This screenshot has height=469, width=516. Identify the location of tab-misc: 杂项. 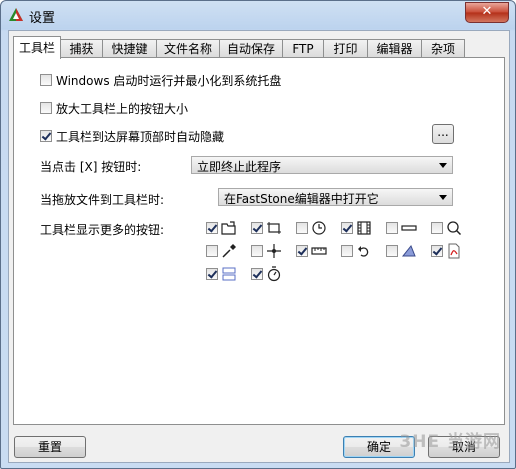
(443, 48).